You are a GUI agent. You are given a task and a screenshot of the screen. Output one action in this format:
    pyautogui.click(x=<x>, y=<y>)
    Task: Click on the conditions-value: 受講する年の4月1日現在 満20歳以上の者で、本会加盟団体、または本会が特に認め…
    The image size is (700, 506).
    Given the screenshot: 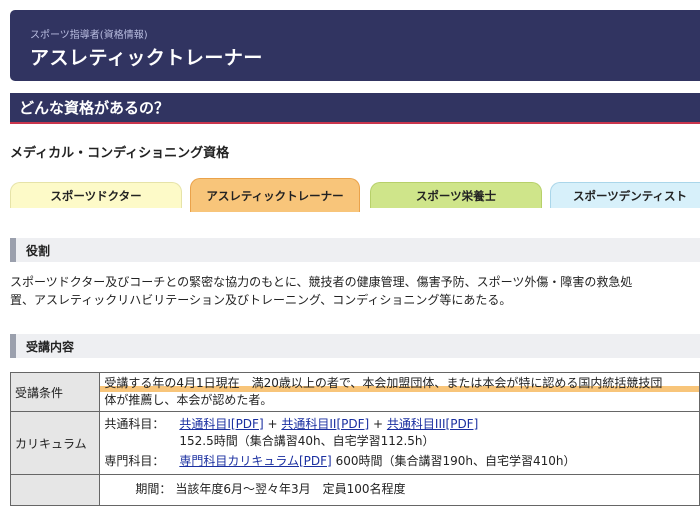 What is the action you would take?
    pyautogui.click(x=399, y=392)
    